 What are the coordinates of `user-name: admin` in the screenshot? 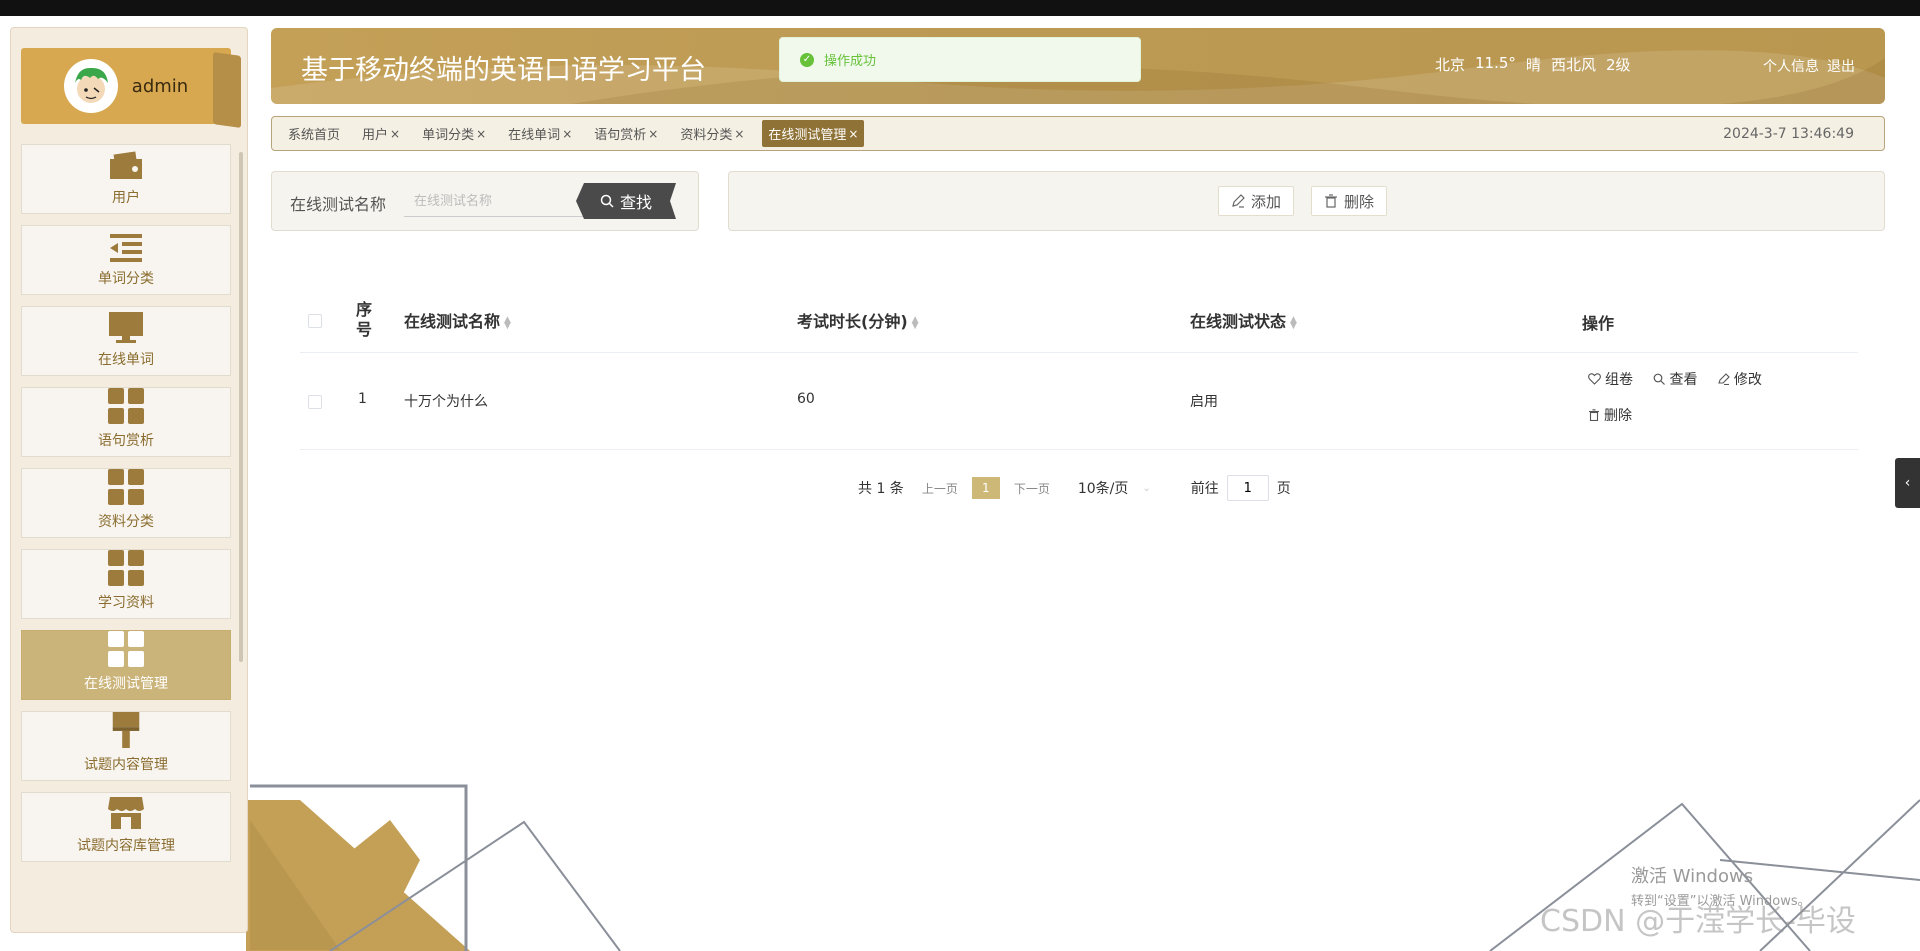 It's located at (160, 86).